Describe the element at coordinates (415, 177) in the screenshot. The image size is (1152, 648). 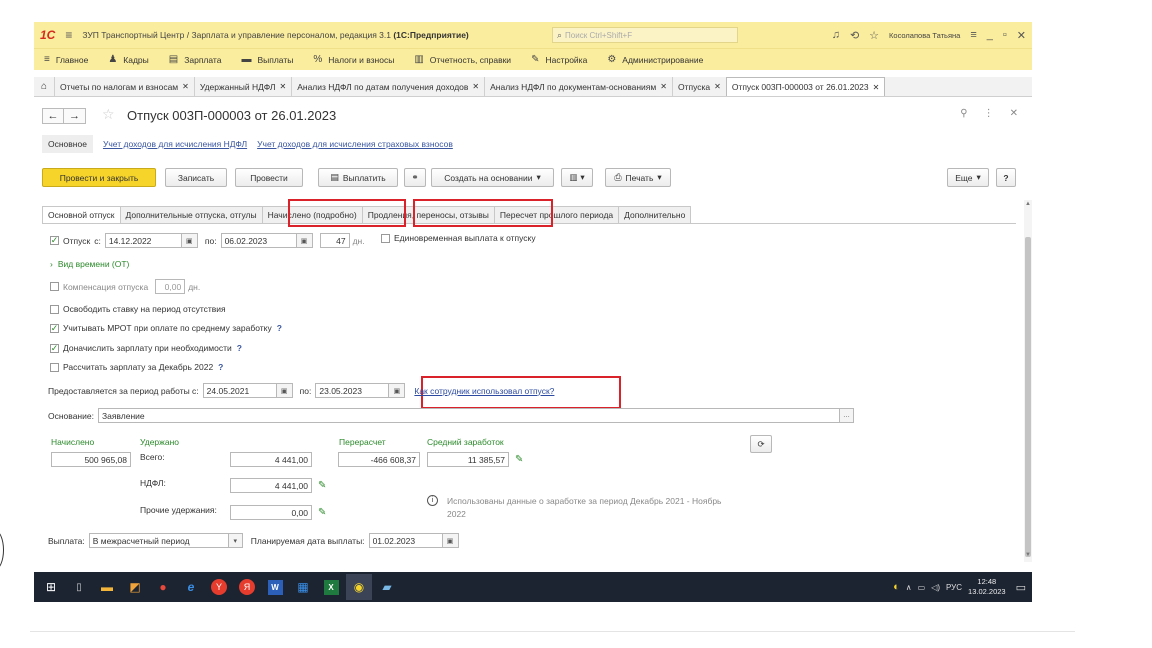
I see `attach-button: ⚭` at that location.